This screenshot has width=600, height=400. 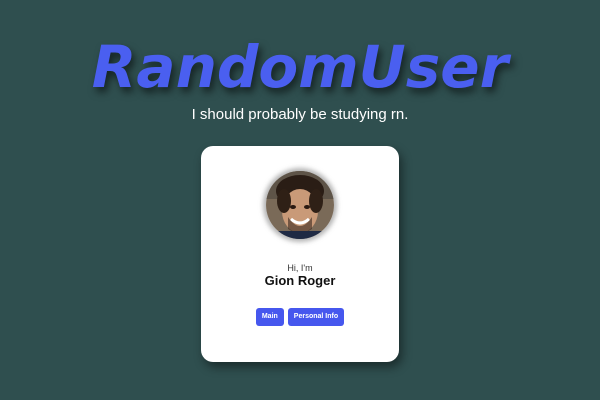 What do you see at coordinates (300, 280) in the screenshot?
I see `user-name: Gion Roger` at bounding box center [300, 280].